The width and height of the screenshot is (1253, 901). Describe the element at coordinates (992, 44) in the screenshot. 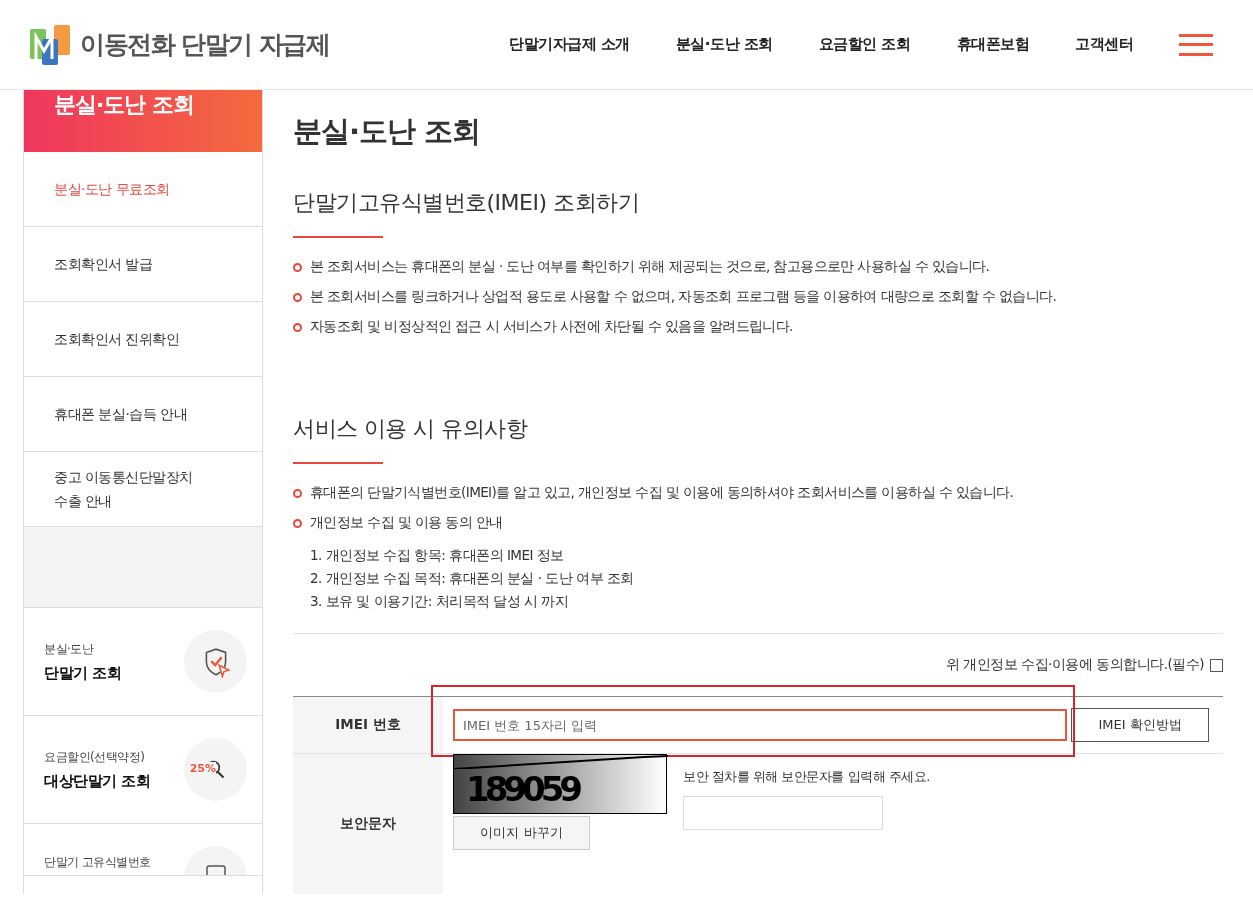

I see `nav-link: 휴대폰보험` at that location.